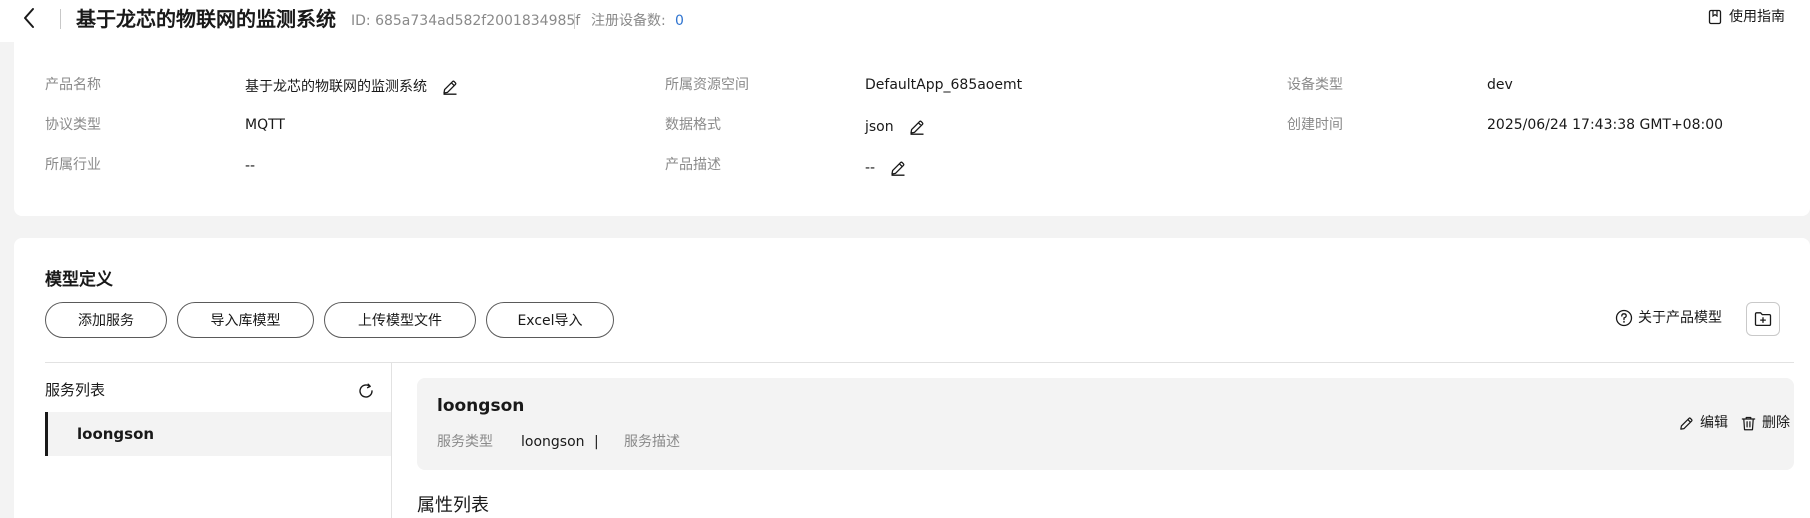 The width and height of the screenshot is (1810, 518). What do you see at coordinates (1748, 423) in the screenshot?
I see `trash-icon` at bounding box center [1748, 423].